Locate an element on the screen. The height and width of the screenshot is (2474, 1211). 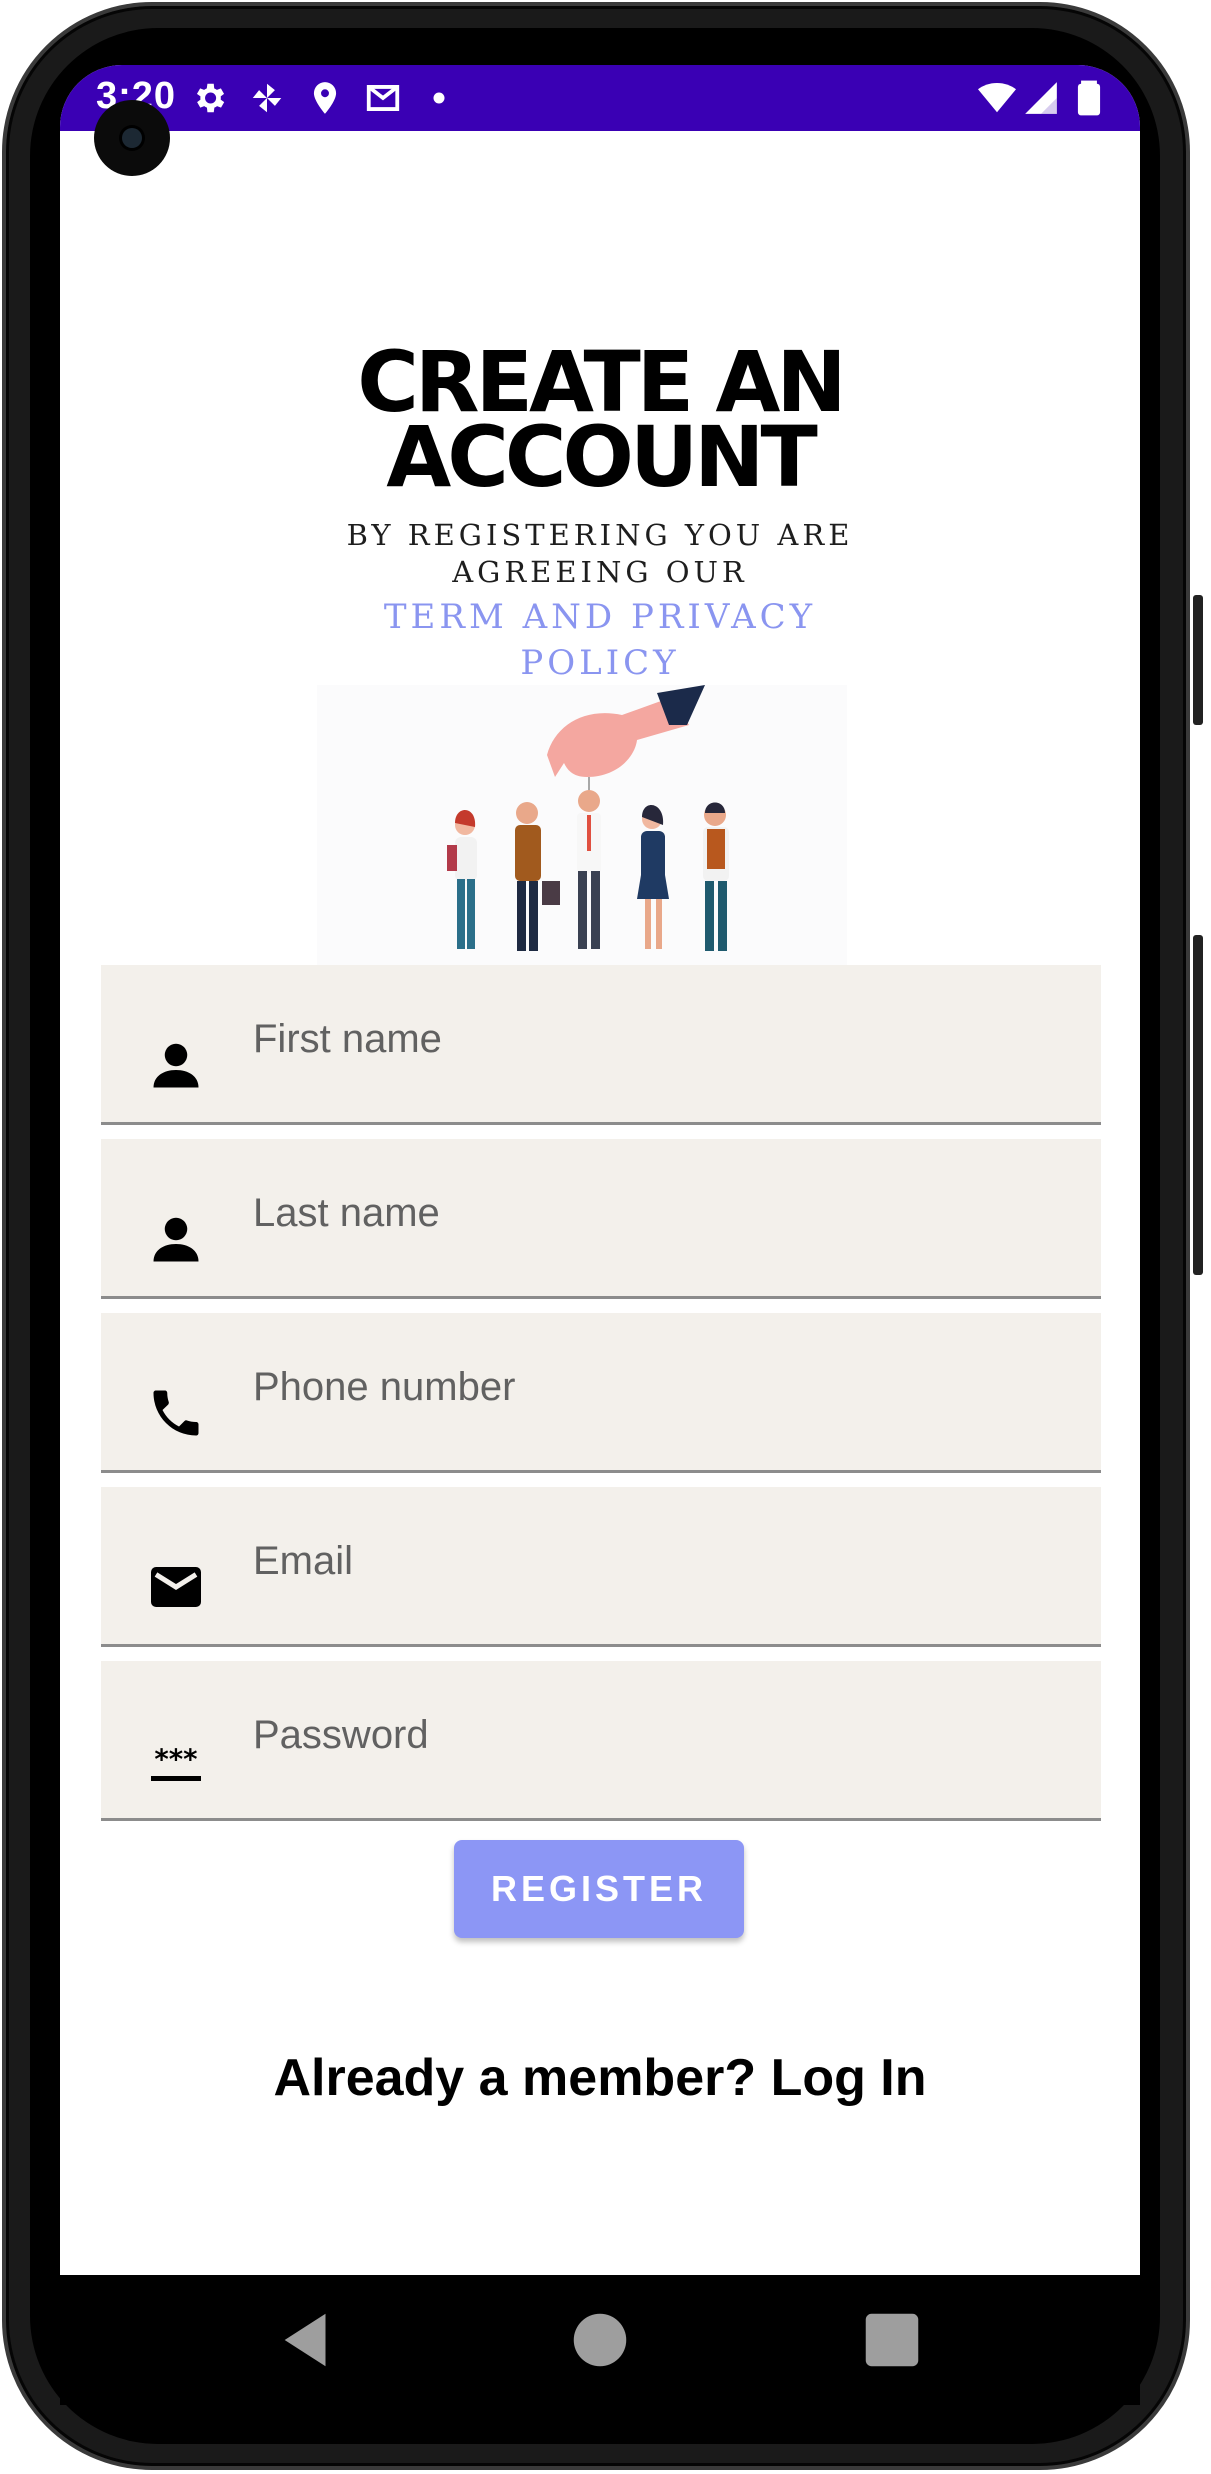
email-icon is located at coordinates (176, 1587).